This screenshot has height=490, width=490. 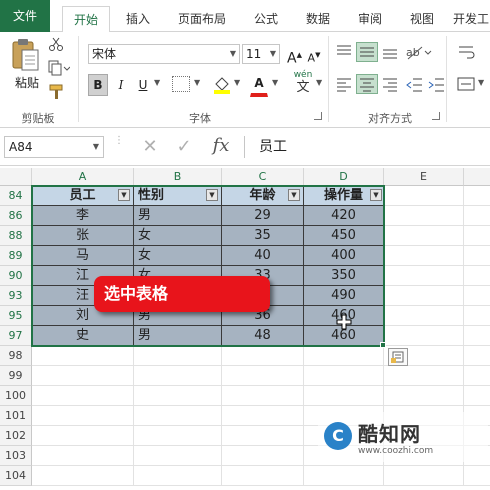 What do you see at coordinates (16, 336) in the screenshot?
I see `row-header: 97` at bounding box center [16, 336].